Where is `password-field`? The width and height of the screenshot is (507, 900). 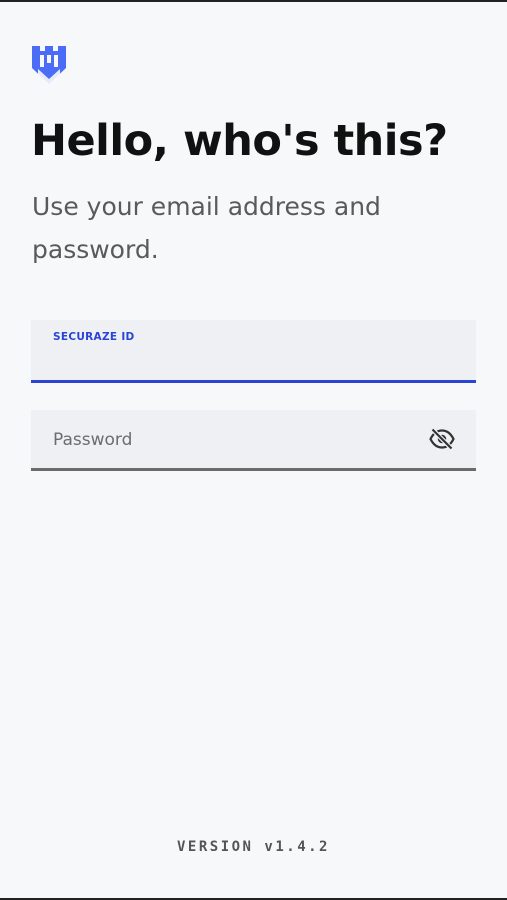
password-field is located at coordinates (253, 440).